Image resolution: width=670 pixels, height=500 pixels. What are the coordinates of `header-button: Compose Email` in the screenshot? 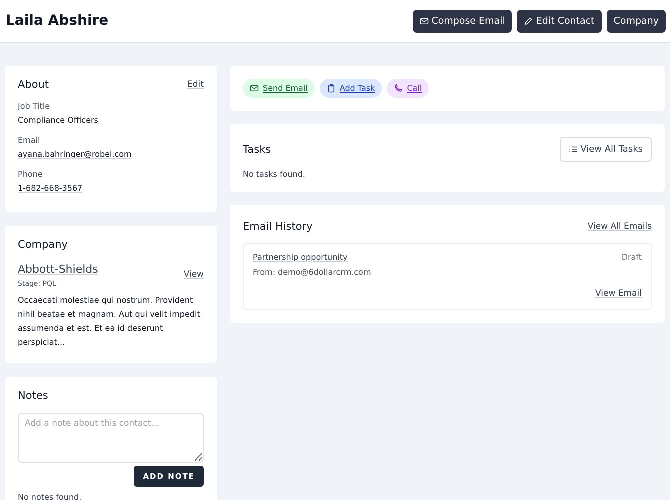 It's located at (462, 21).